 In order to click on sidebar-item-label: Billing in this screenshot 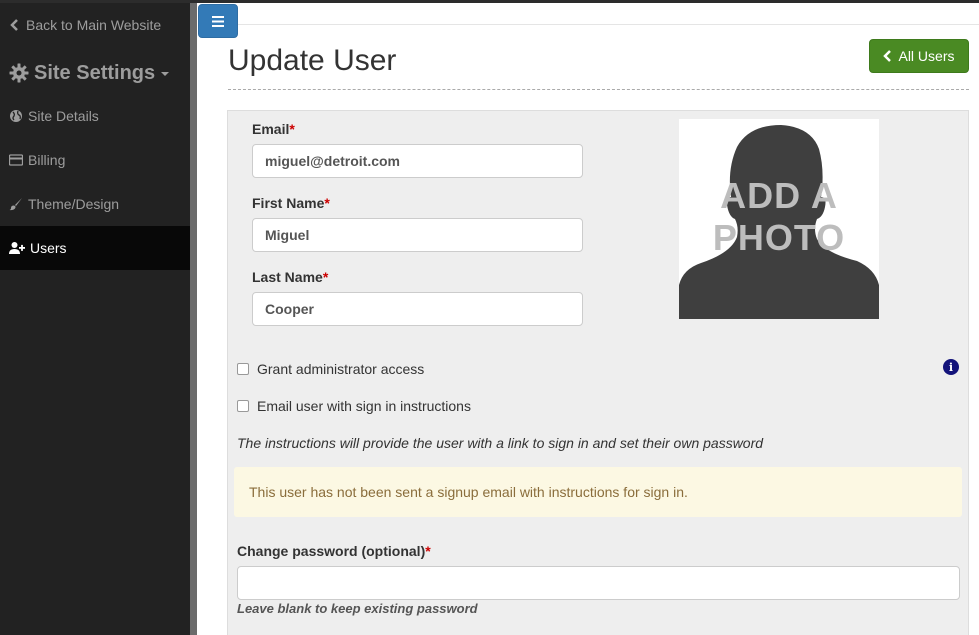, I will do `click(47, 160)`.